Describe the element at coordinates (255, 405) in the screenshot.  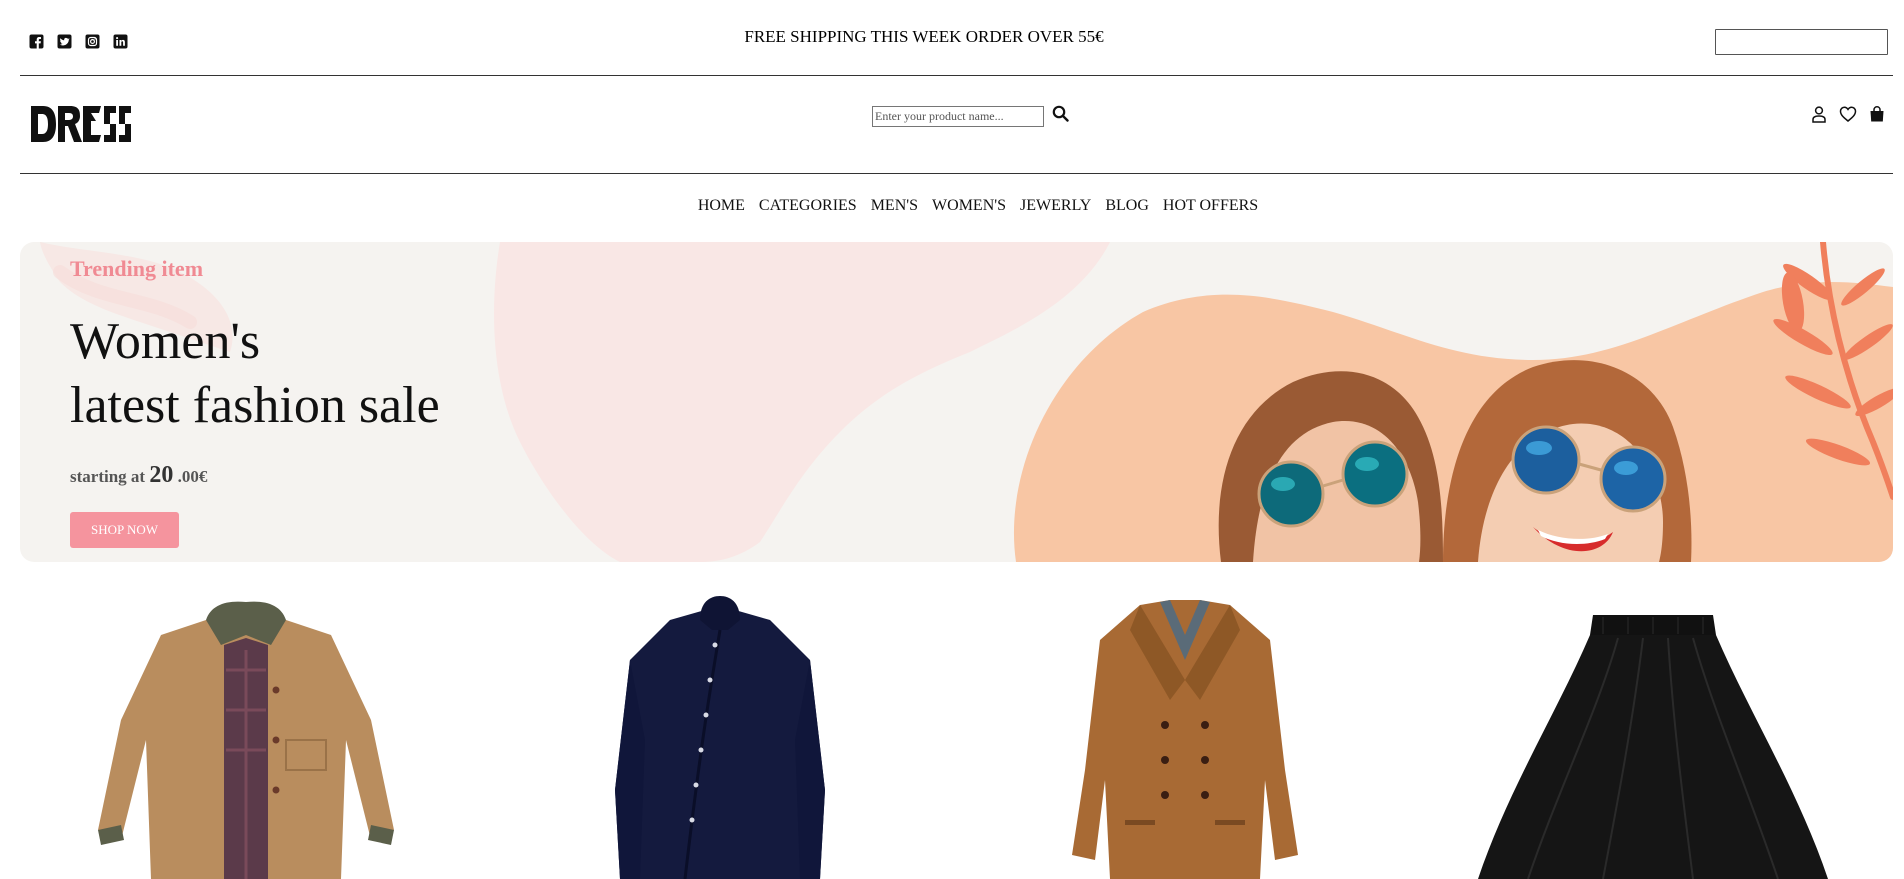
I see `hero-headline-line2: latest fashion sale` at that location.